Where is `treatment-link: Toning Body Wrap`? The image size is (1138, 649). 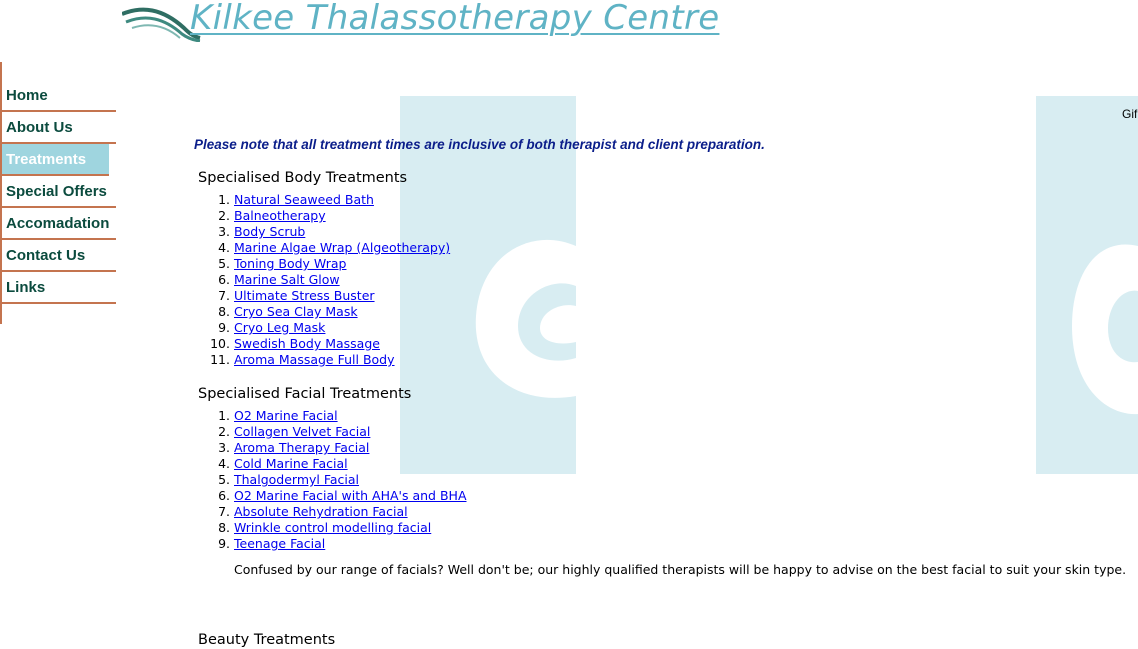 treatment-link: Toning Body Wrap is located at coordinates (290, 263).